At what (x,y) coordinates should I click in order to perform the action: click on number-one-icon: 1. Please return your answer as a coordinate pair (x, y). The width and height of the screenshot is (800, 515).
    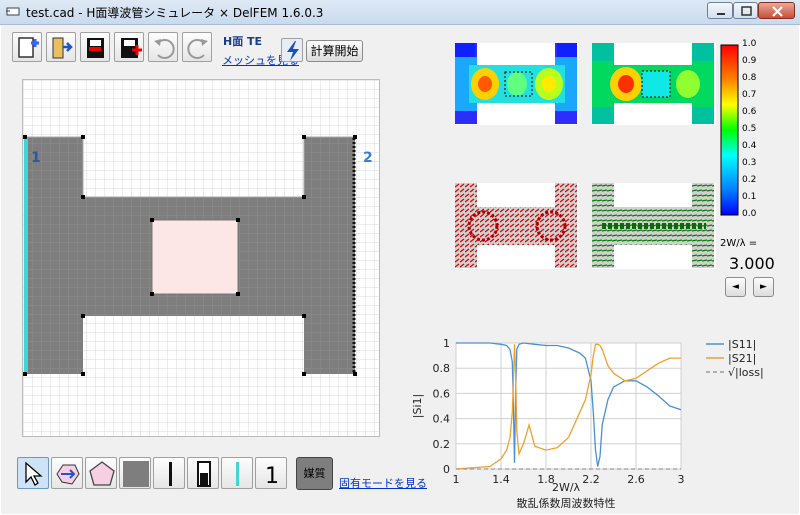
    Looking at the image, I should click on (272, 476).